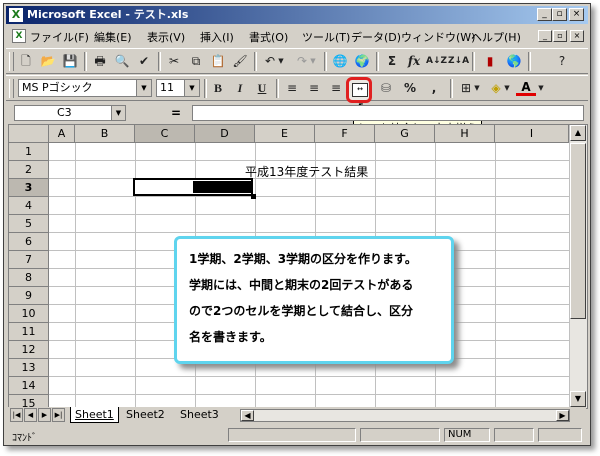  I want to click on scroll-left-icon: ◀, so click(247, 415).